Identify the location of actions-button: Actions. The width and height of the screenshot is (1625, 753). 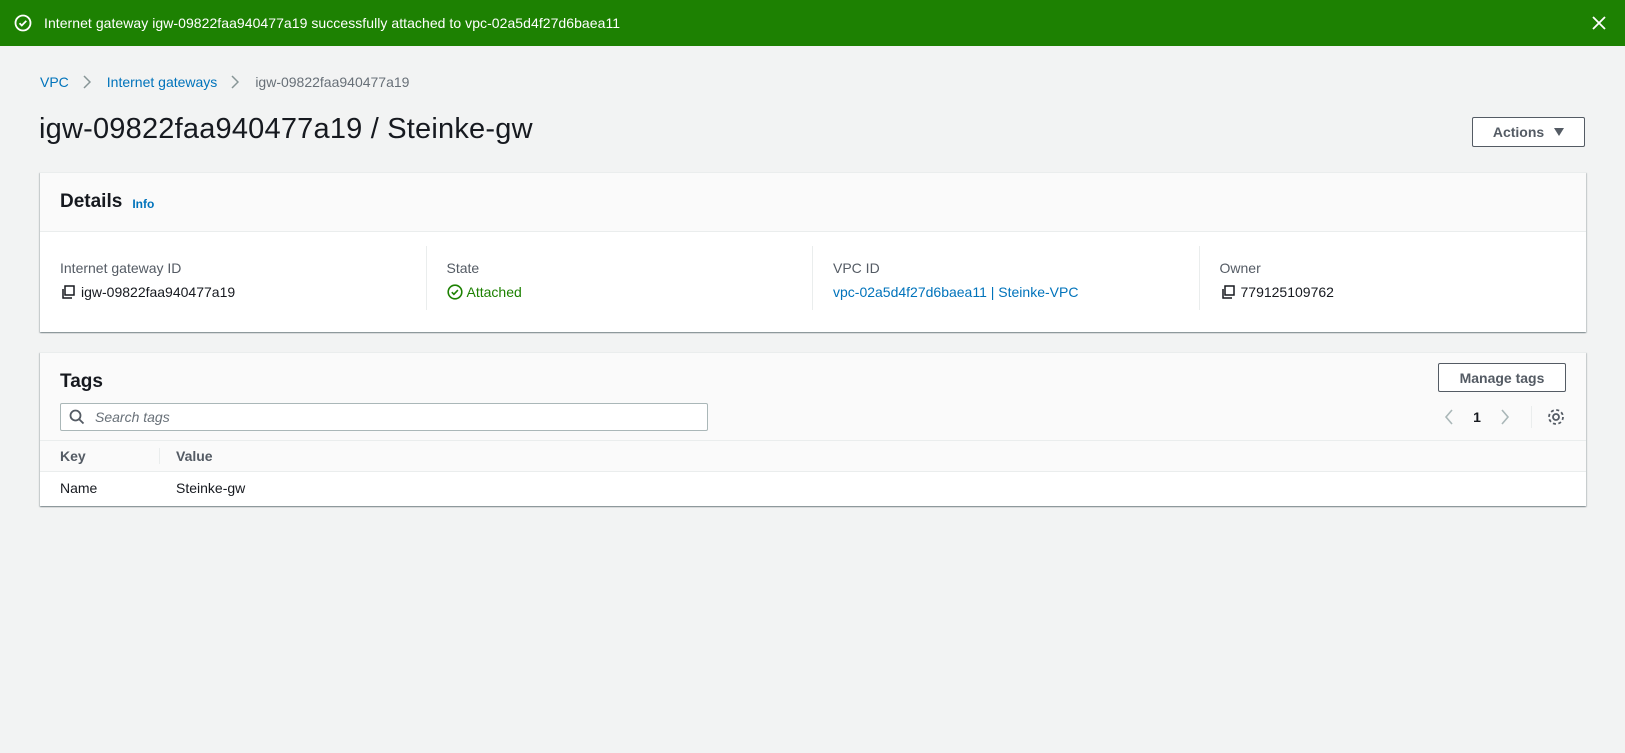
(1528, 132).